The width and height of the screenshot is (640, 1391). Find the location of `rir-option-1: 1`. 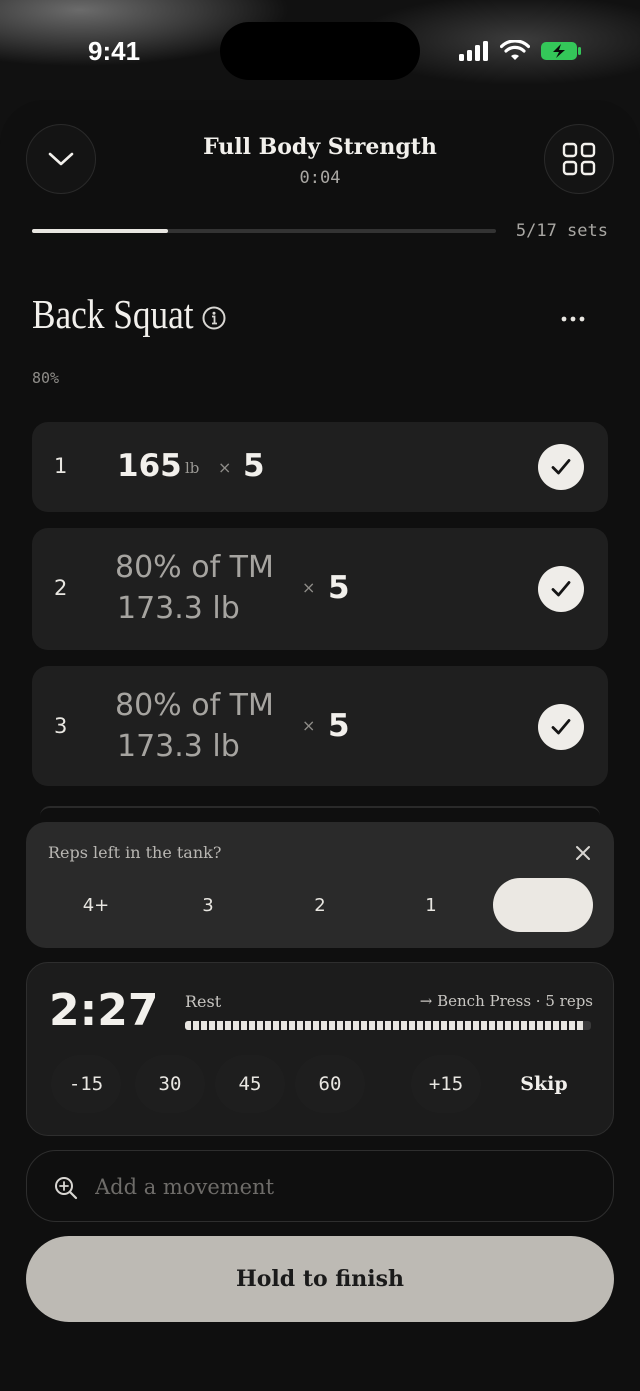

rir-option-1: 1 is located at coordinates (431, 905).